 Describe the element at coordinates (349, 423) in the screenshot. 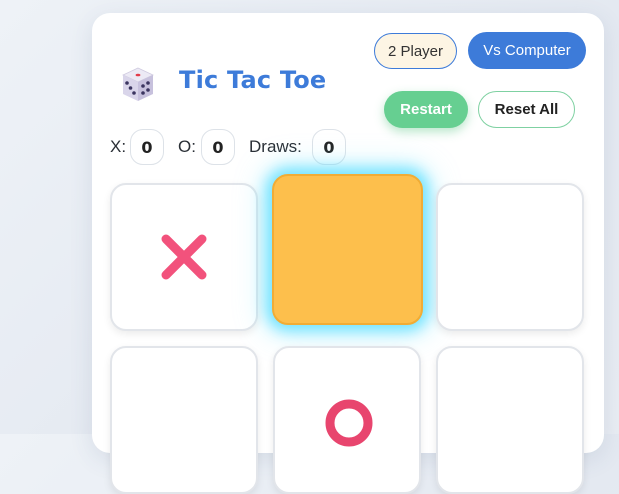

I see `o-mark-icon` at that location.